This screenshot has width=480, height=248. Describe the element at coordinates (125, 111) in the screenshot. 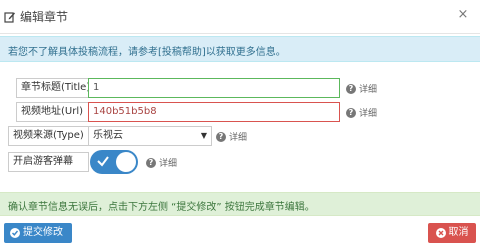

I see `url-input-value: 140b51b5b8` at that location.